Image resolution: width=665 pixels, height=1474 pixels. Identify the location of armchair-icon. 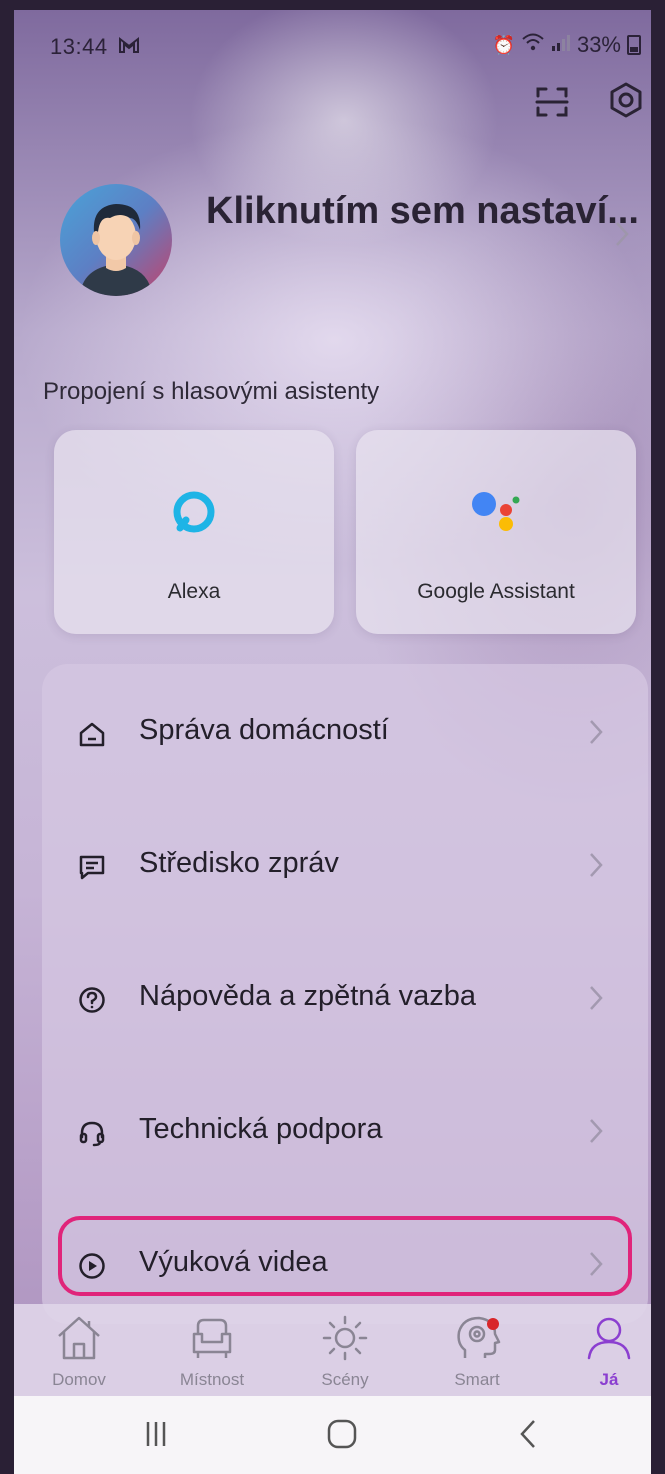
(212, 1338).